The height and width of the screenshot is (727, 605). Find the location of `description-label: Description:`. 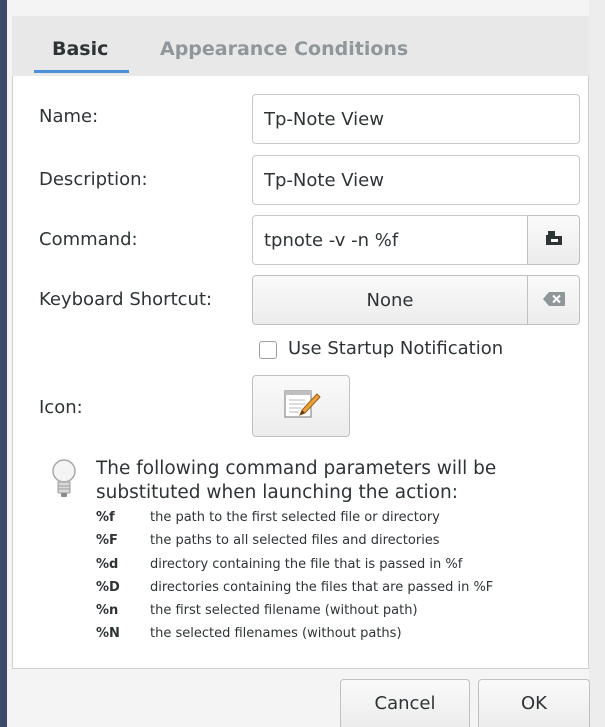

description-label: Description: is located at coordinates (93, 179).